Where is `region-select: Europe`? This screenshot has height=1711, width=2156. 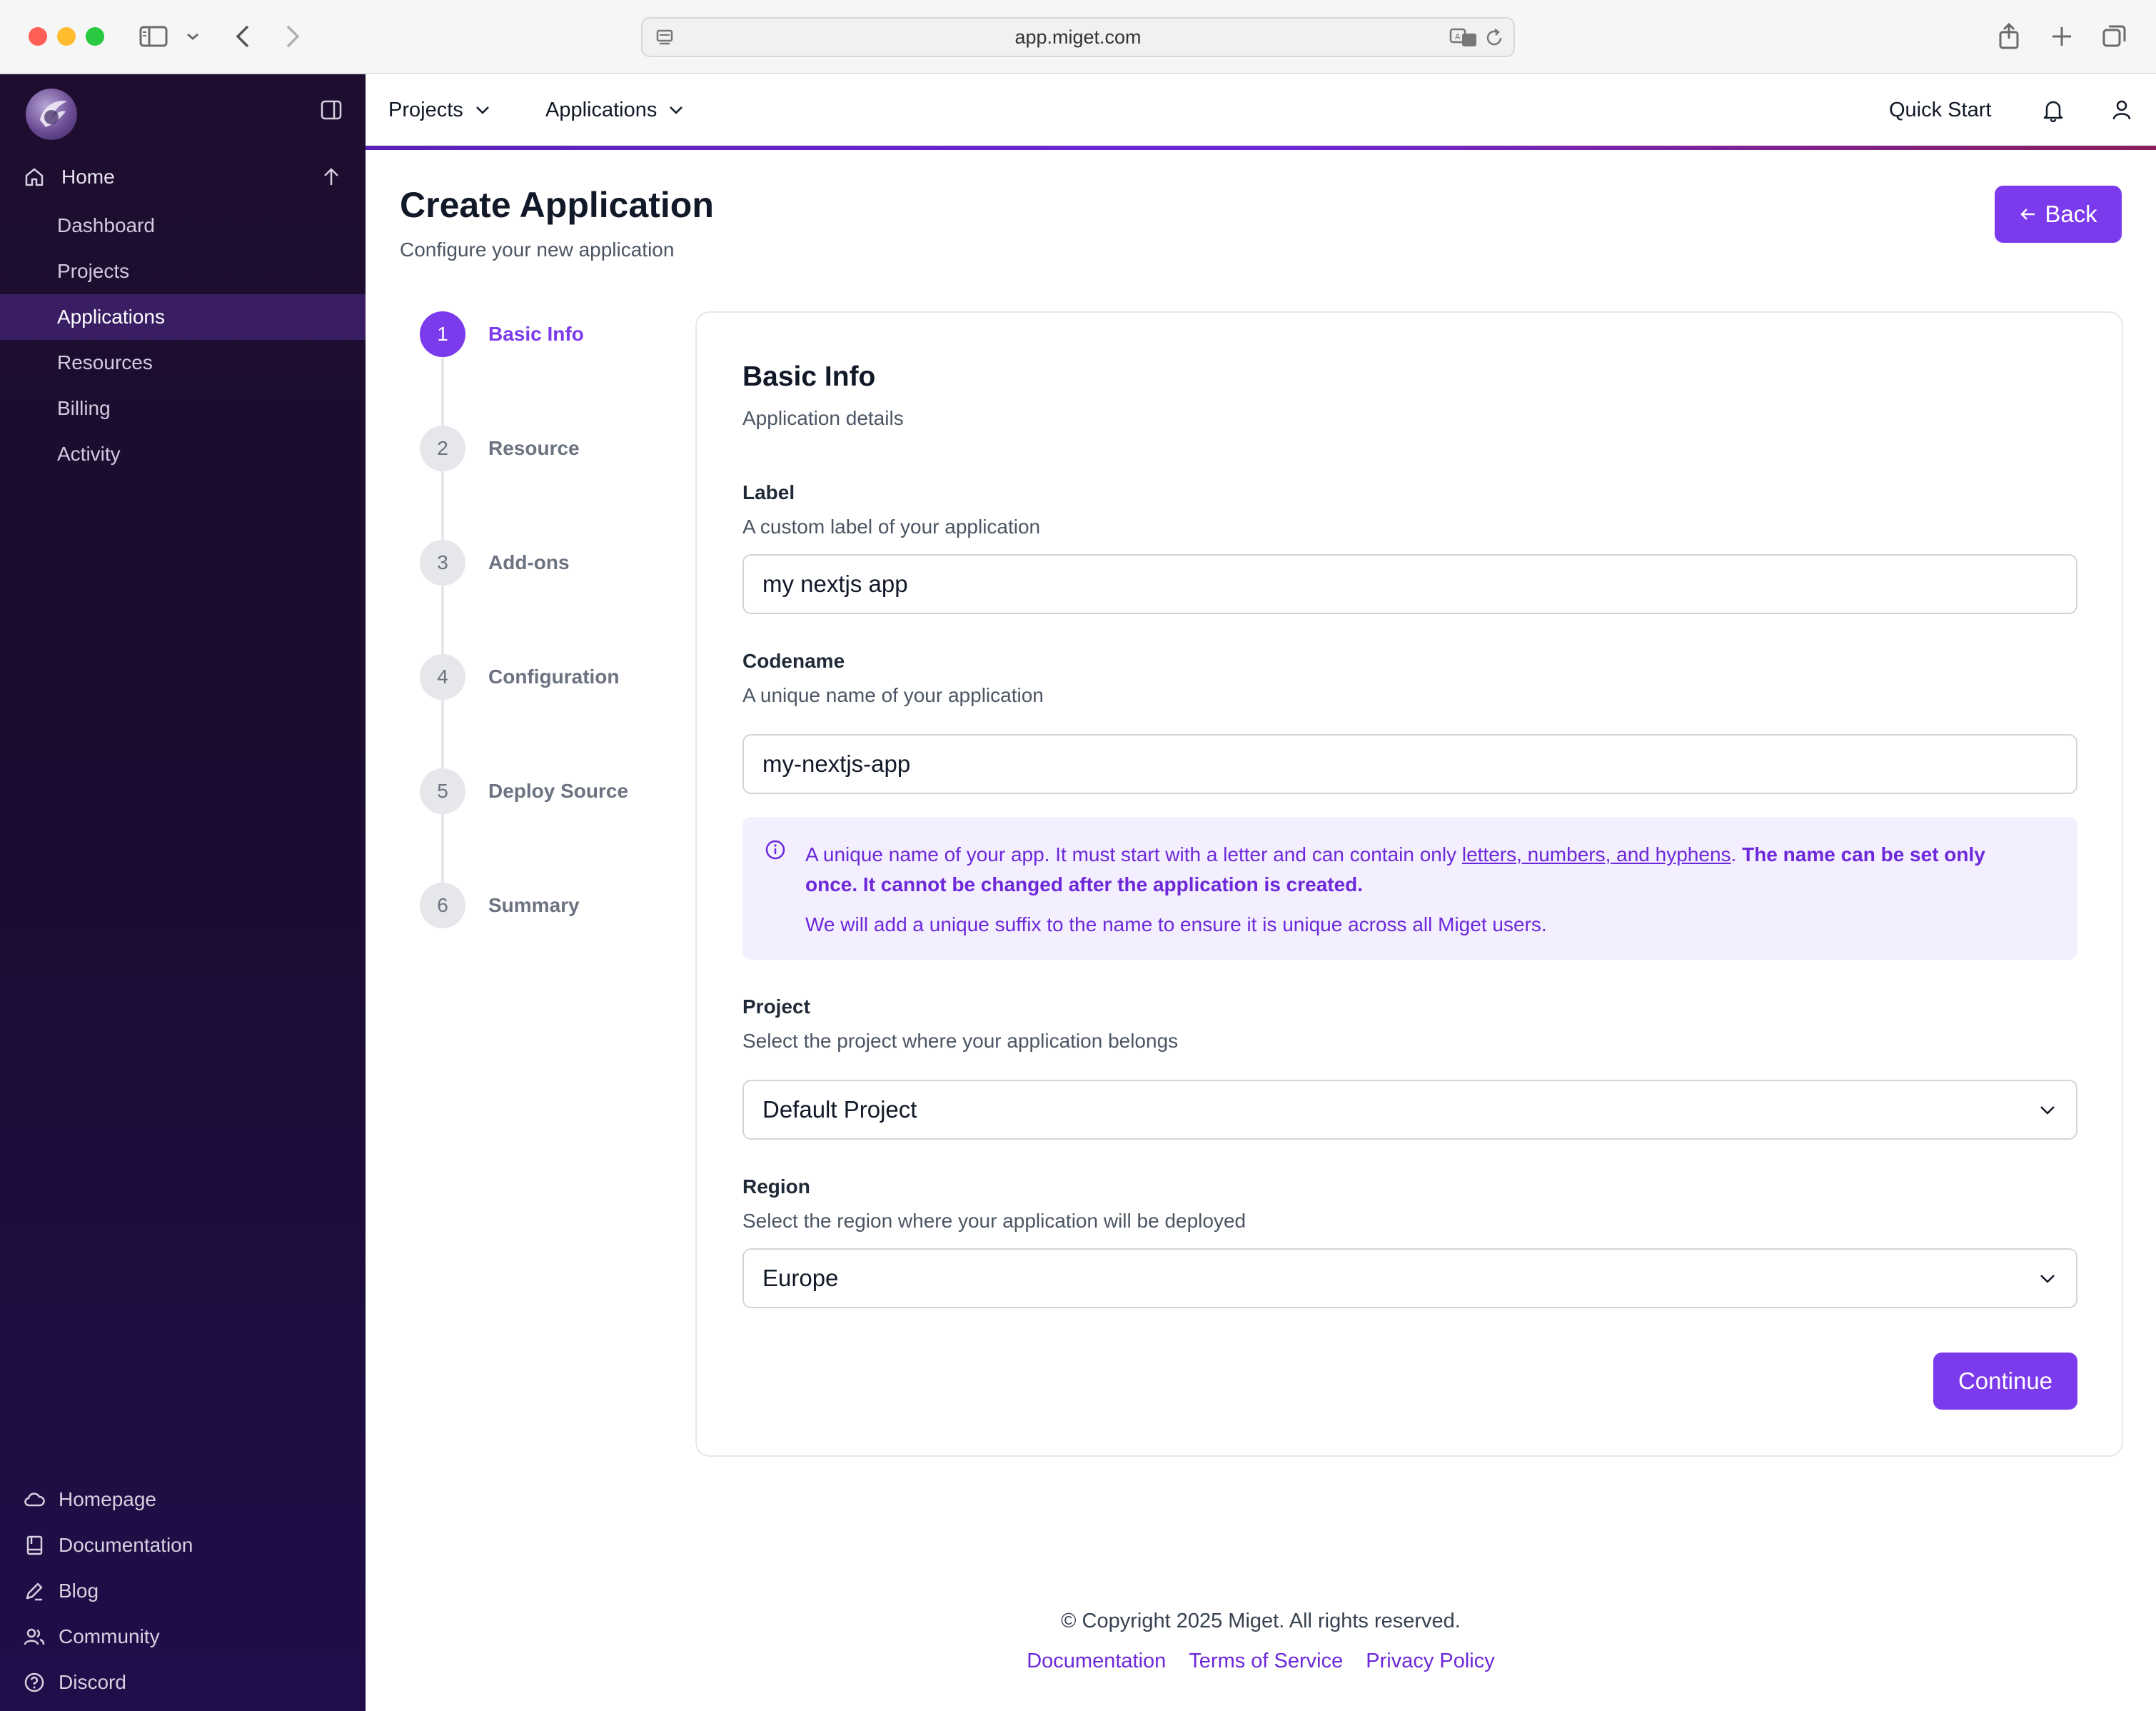 region-select: Europe is located at coordinates (1410, 1278).